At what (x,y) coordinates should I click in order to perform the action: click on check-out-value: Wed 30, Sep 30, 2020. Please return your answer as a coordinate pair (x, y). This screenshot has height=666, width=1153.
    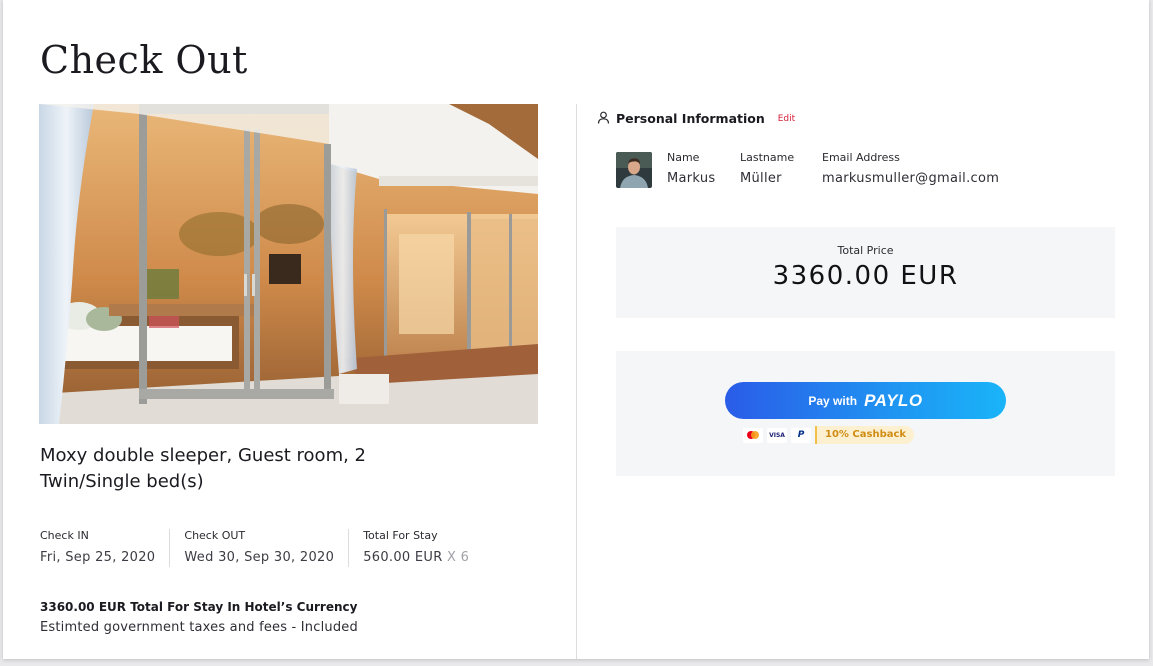
    Looking at the image, I should click on (259, 557).